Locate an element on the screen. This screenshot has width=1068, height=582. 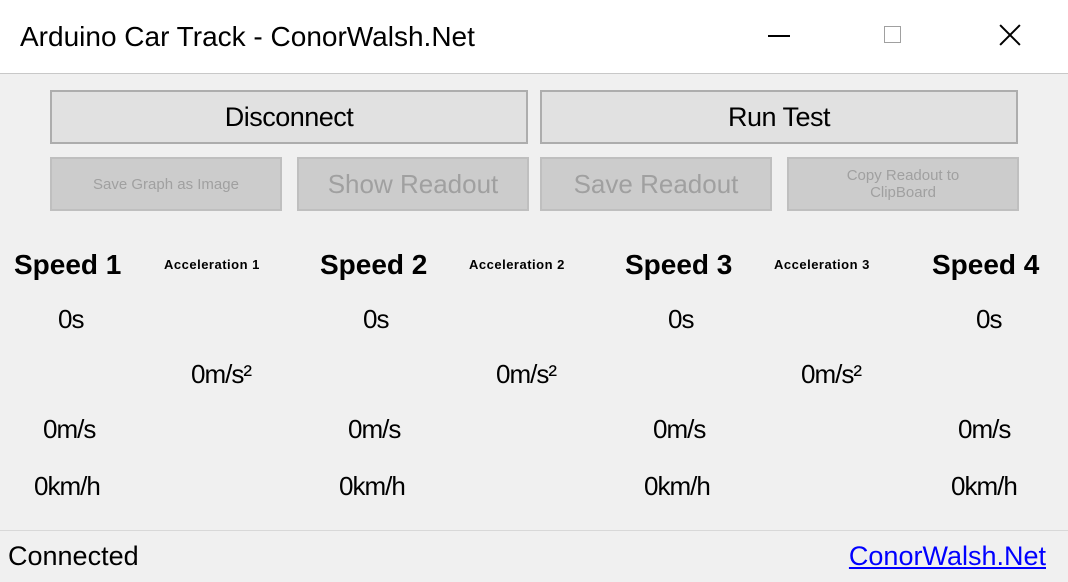
speed2-time: 0s is located at coordinates (376, 319).